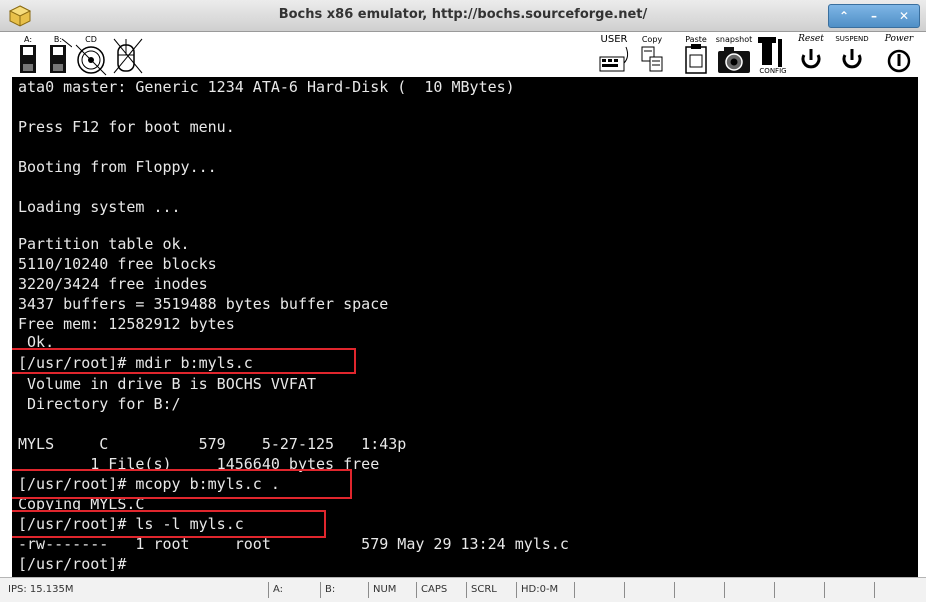 Image resolution: width=926 pixels, height=602 pixels. What do you see at coordinates (212, 444) in the screenshot?
I see `terminal-line: MYLS C 579 5-27-125 1:43p` at bounding box center [212, 444].